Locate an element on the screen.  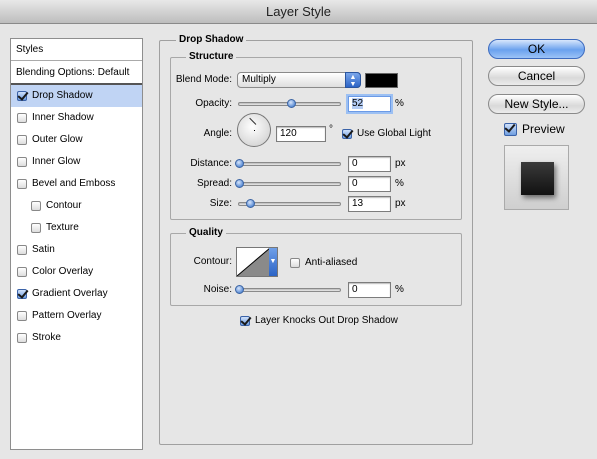
style-item-label: Drop Shadow is located at coordinates (62, 95).